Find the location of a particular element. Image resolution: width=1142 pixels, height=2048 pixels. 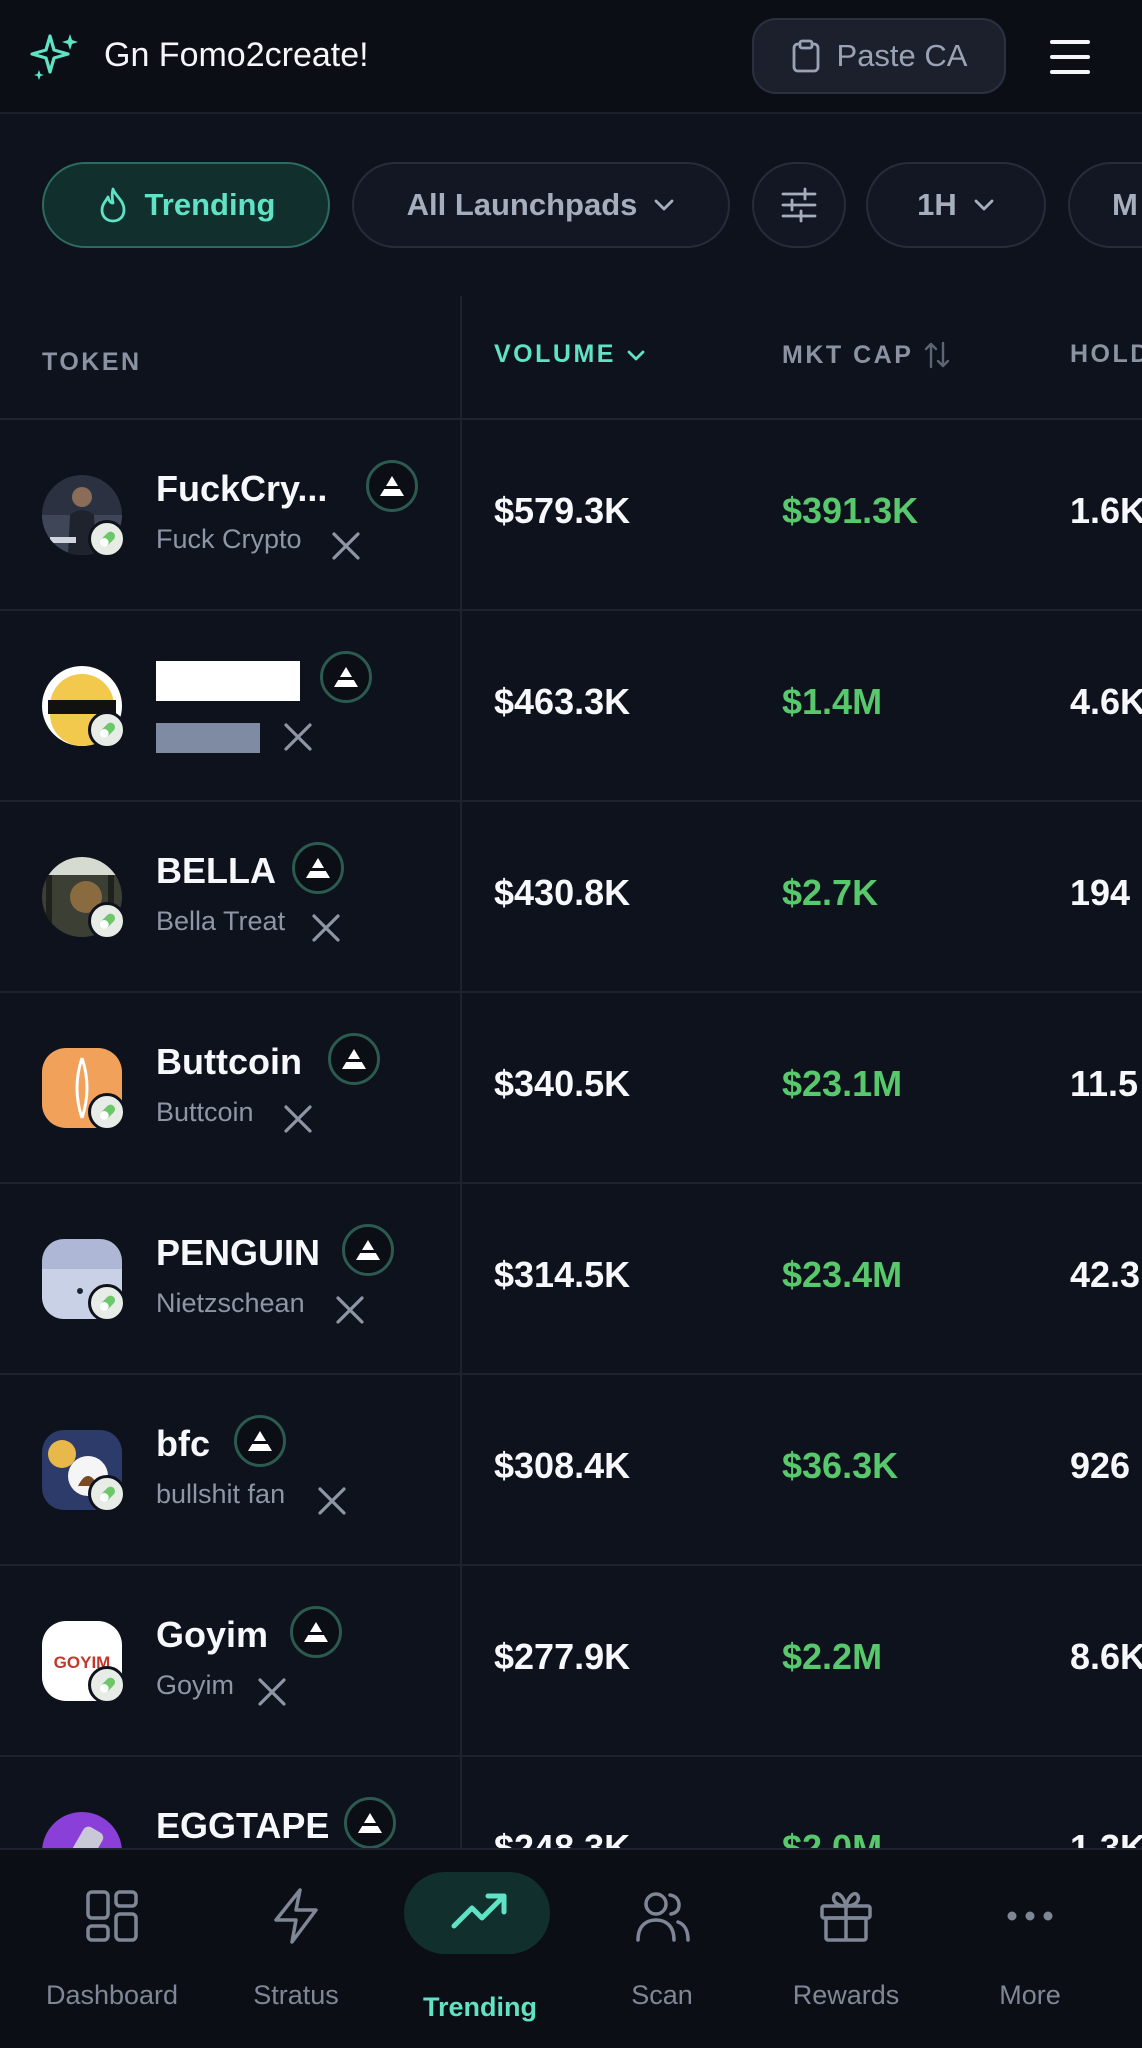

nav-item-scan: Scan is located at coordinates (662, 1949).